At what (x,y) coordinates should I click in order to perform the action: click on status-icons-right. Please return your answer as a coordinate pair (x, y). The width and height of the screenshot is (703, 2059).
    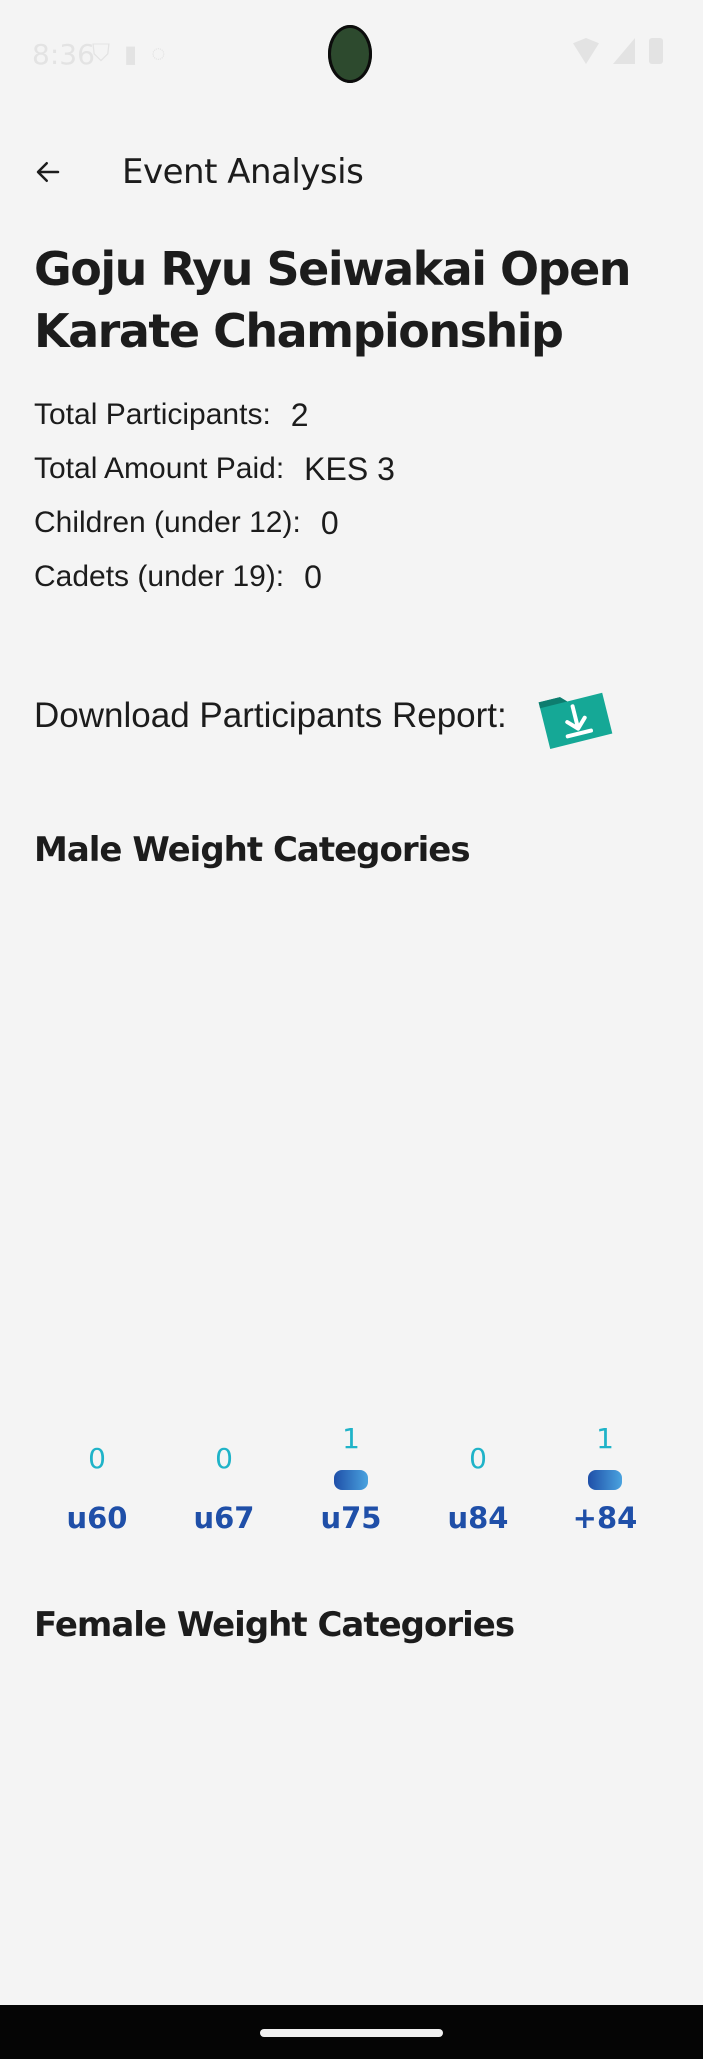
    Looking at the image, I should click on (618, 51).